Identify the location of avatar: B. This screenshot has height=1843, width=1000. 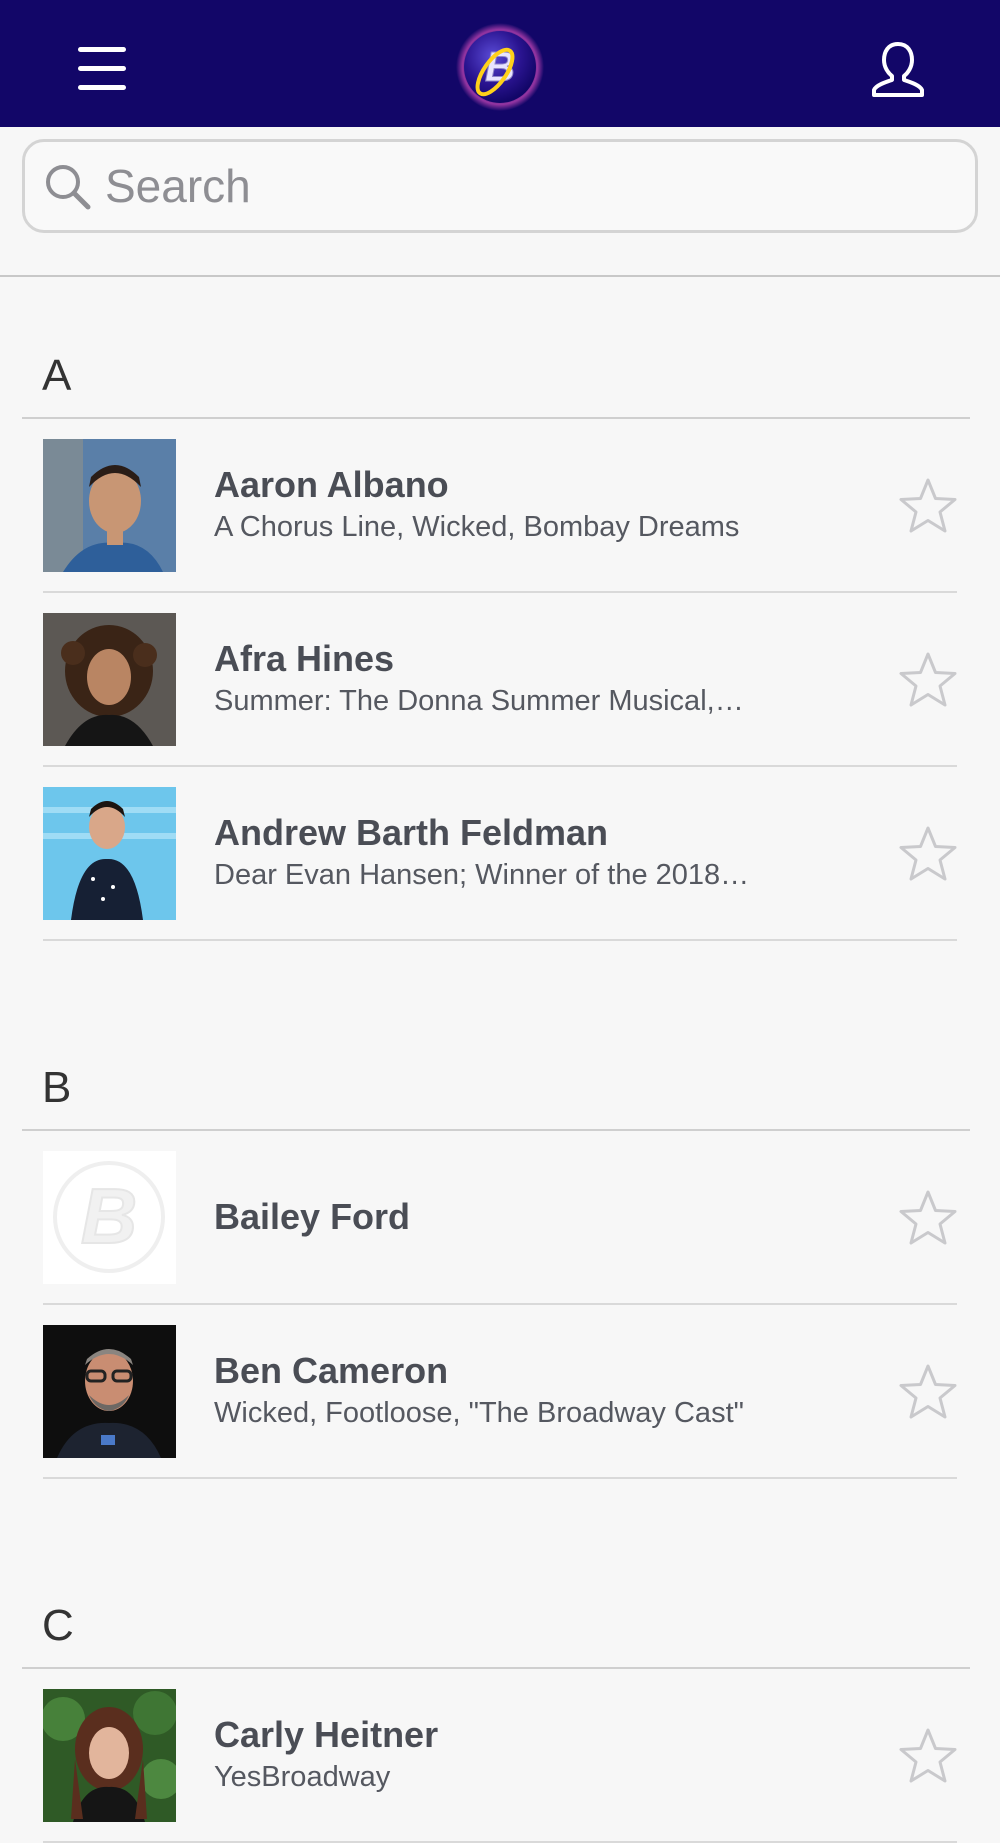
(109, 1217).